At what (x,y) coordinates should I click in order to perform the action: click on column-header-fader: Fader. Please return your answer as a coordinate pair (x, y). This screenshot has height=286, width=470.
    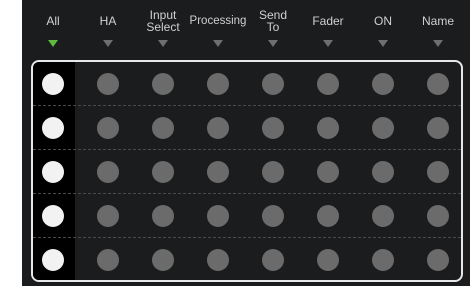
    Looking at the image, I should click on (328, 29).